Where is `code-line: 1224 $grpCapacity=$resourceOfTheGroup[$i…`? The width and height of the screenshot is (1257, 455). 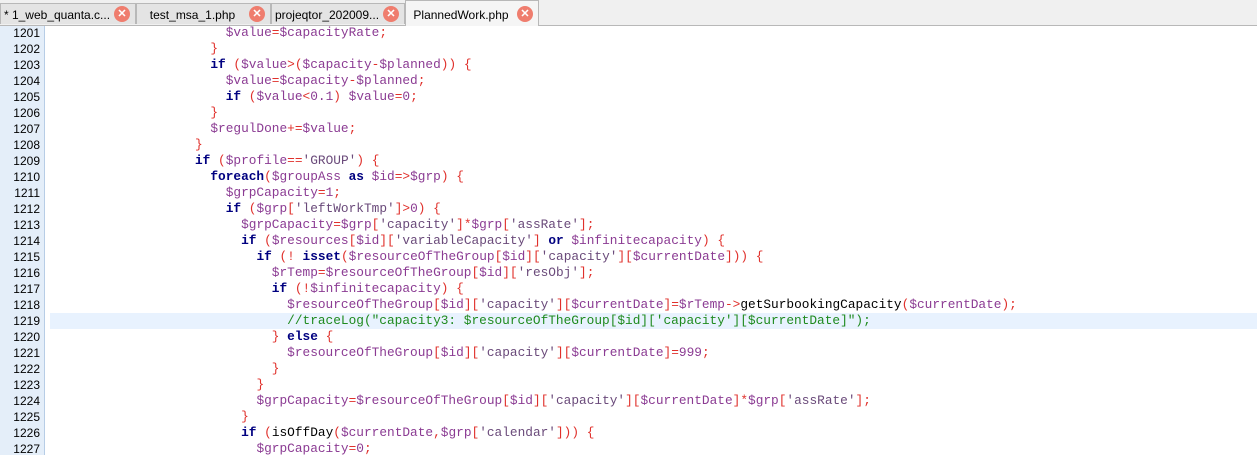
code-line: 1224 $grpCapacity=$resourceOfTheGroup[$i… is located at coordinates (628, 401).